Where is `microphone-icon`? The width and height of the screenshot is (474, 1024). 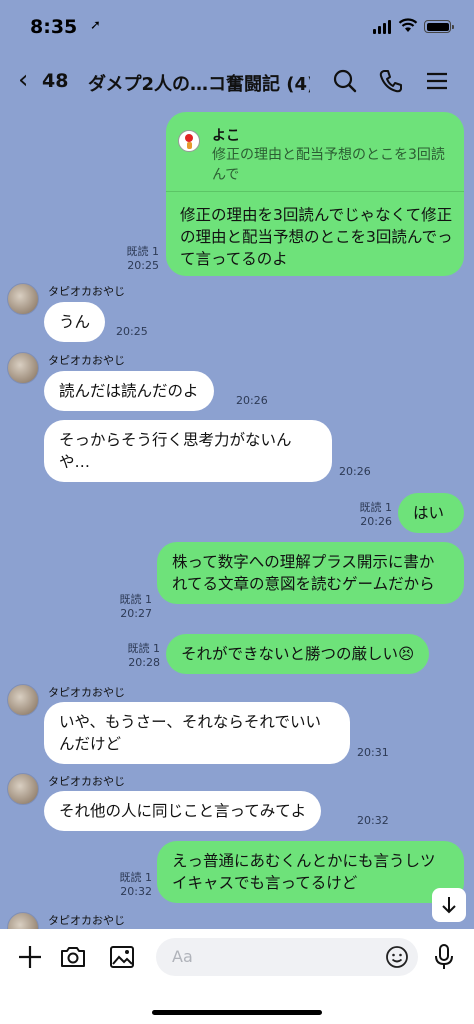
microphone-icon is located at coordinates (444, 957).